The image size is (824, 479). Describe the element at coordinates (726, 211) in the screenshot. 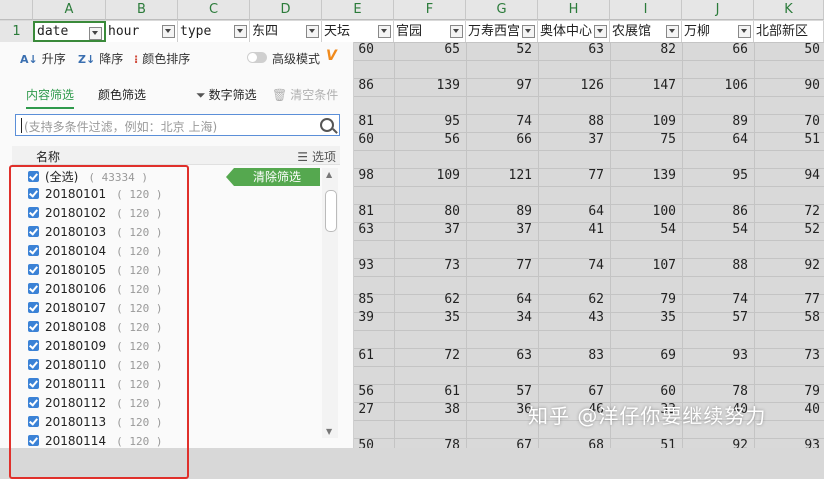

I see `table-cell: 86` at that location.